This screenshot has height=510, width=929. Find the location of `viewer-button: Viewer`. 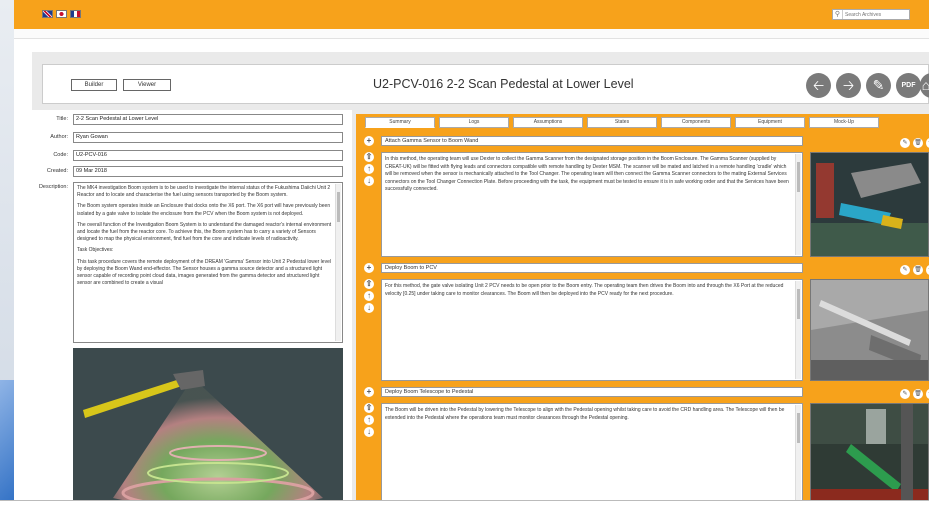

viewer-button: Viewer is located at coordinates (147, 85).